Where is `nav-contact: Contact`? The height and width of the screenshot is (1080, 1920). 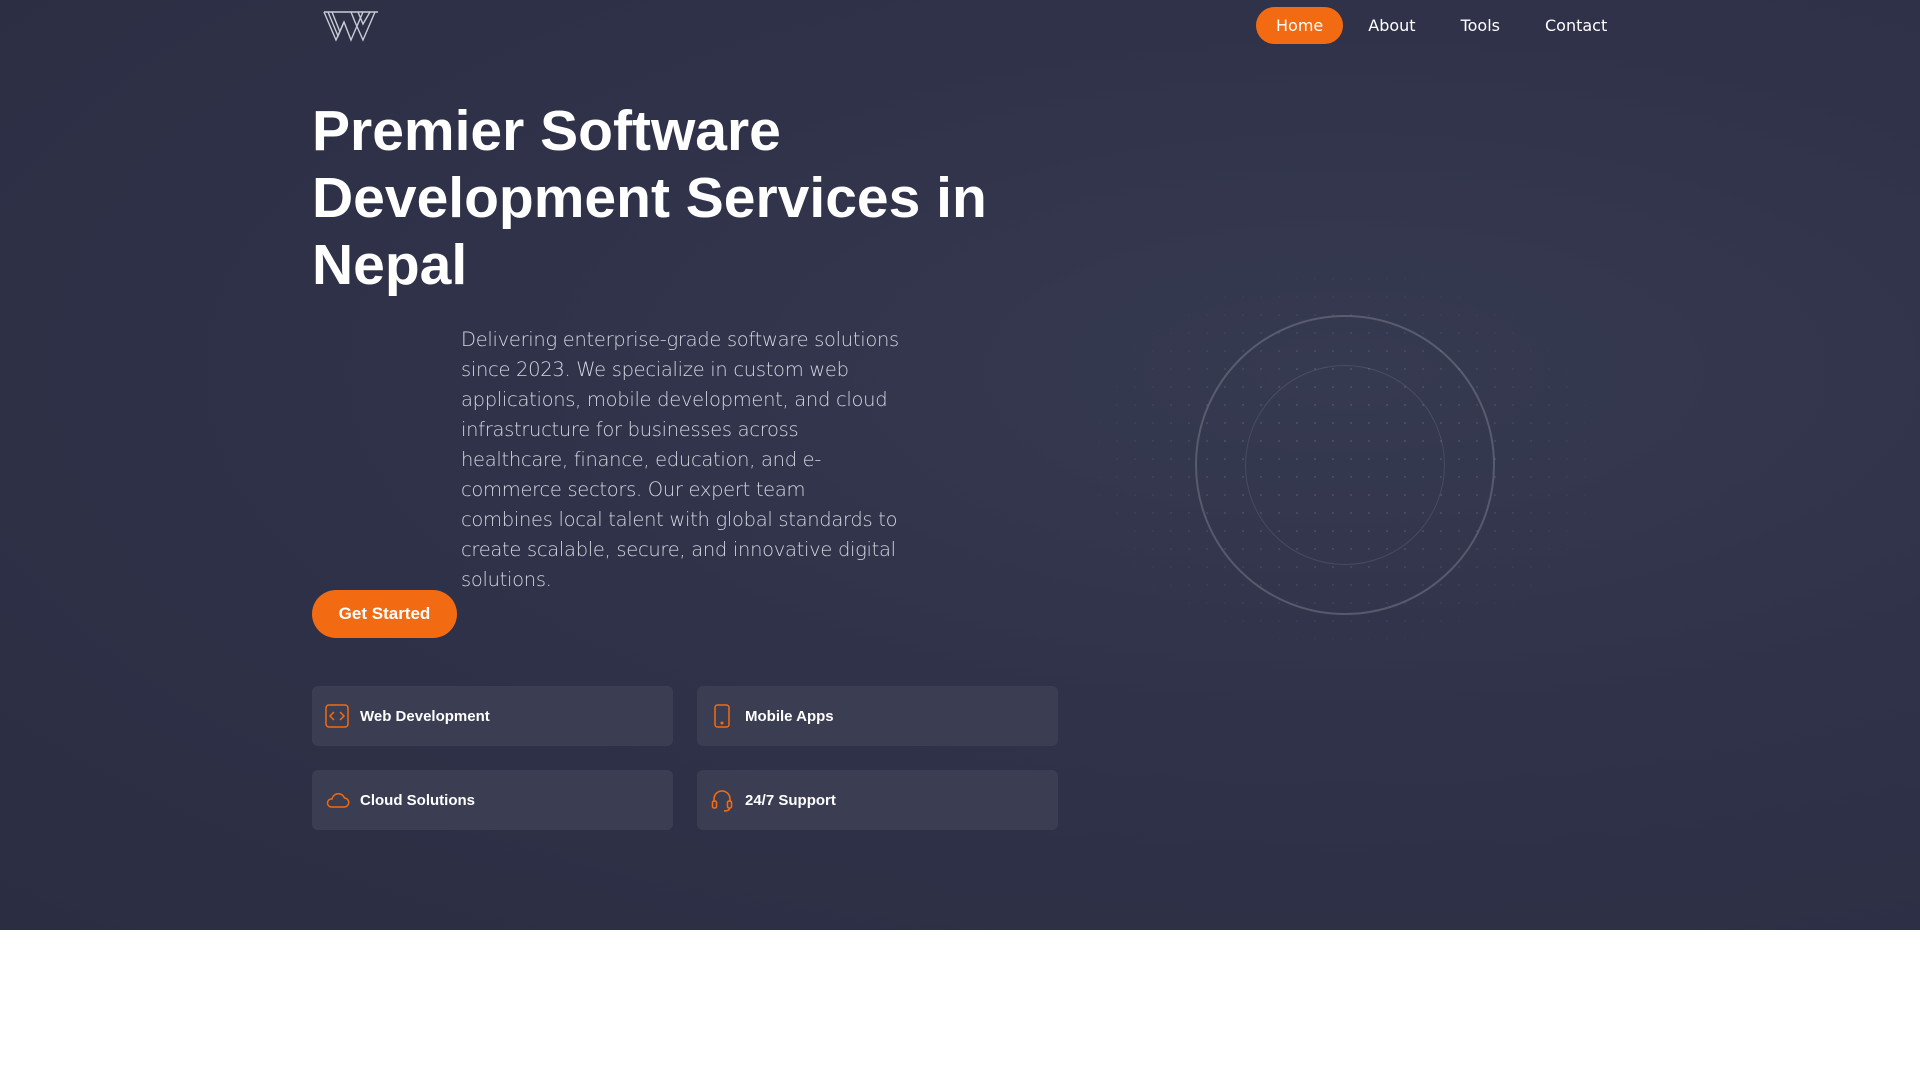
nav-contact: Contact is located at coordinates (1576, 25).